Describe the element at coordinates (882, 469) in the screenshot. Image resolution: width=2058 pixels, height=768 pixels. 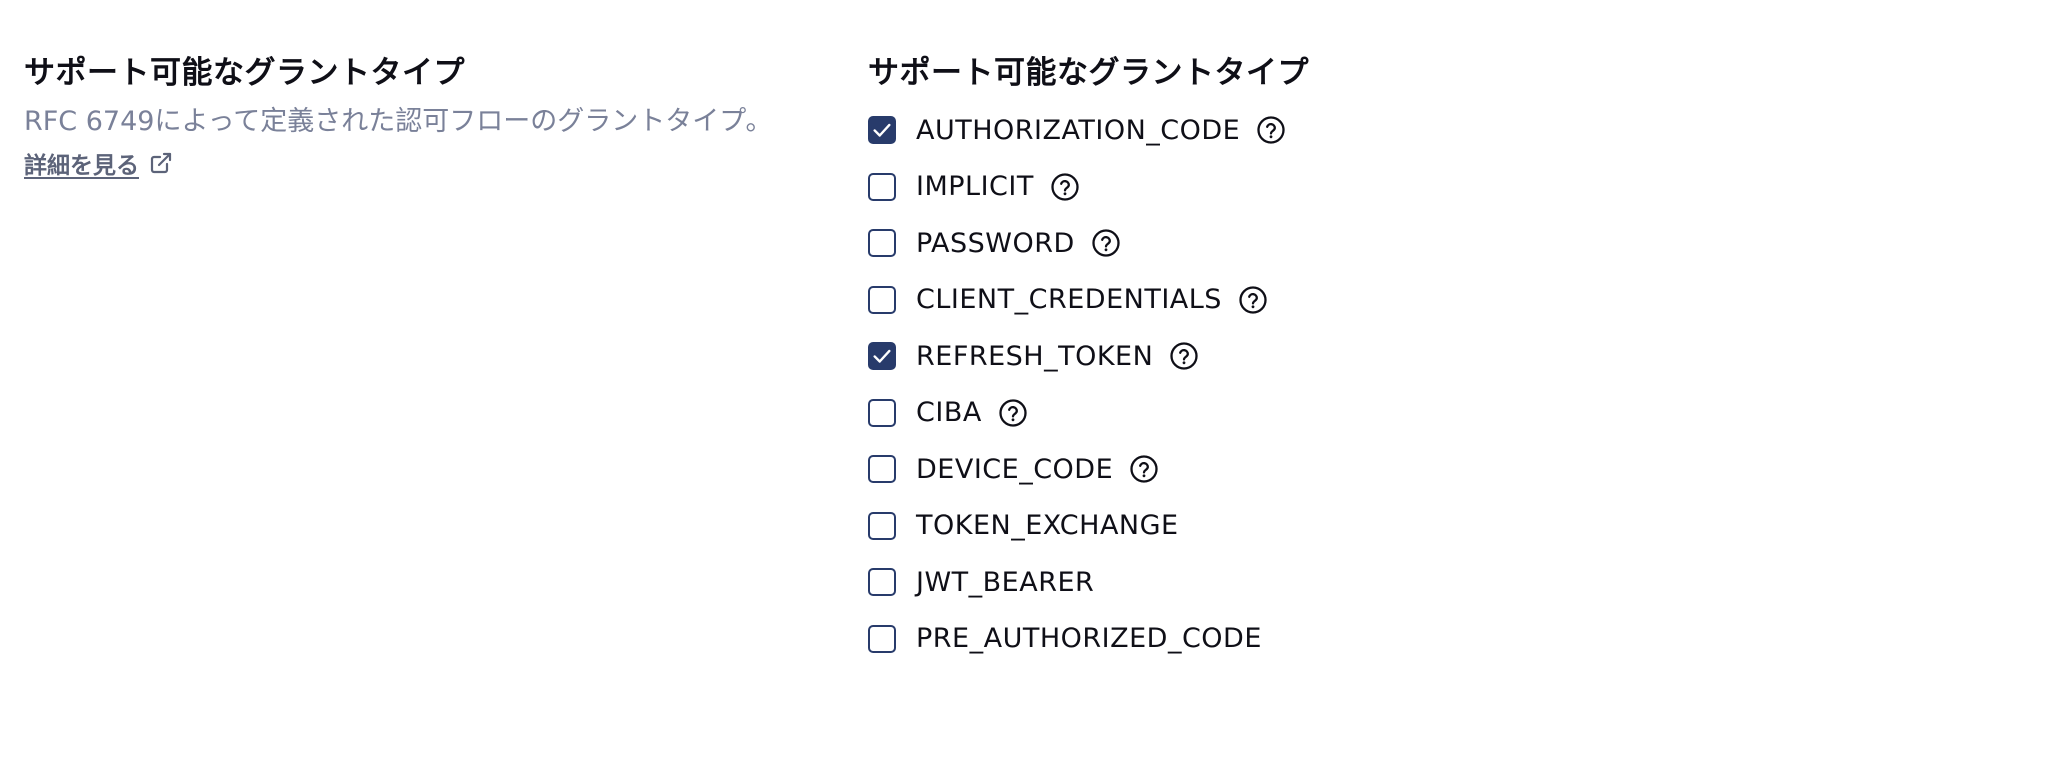
I see `checkbox-device-code` at that location.